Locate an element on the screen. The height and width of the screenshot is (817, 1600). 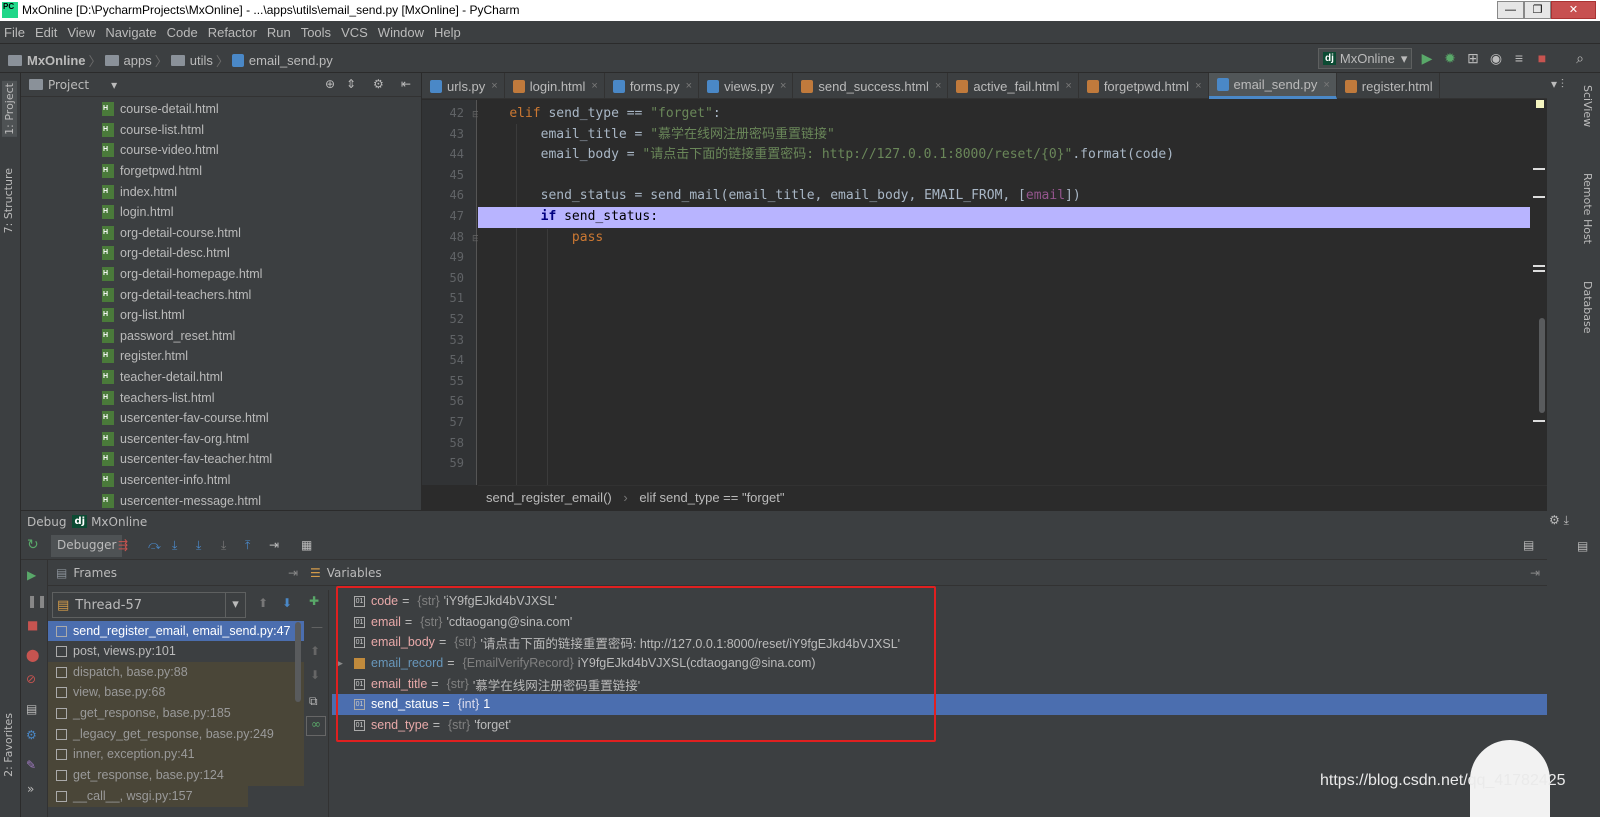
frame-item: _legacy_get_response, base.py:249 is located at coordinates (176, 734).